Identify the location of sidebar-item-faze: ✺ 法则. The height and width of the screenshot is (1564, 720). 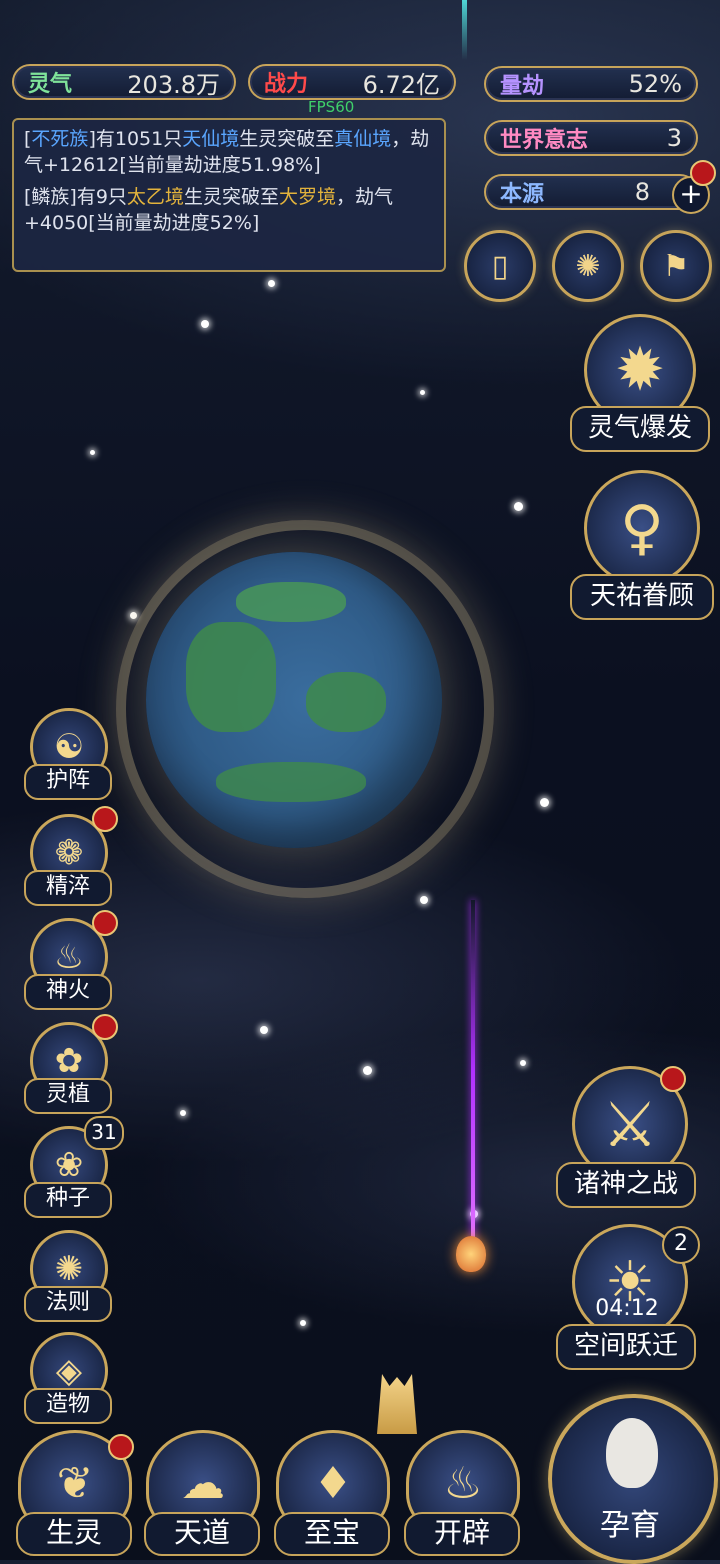
(68, 1276).